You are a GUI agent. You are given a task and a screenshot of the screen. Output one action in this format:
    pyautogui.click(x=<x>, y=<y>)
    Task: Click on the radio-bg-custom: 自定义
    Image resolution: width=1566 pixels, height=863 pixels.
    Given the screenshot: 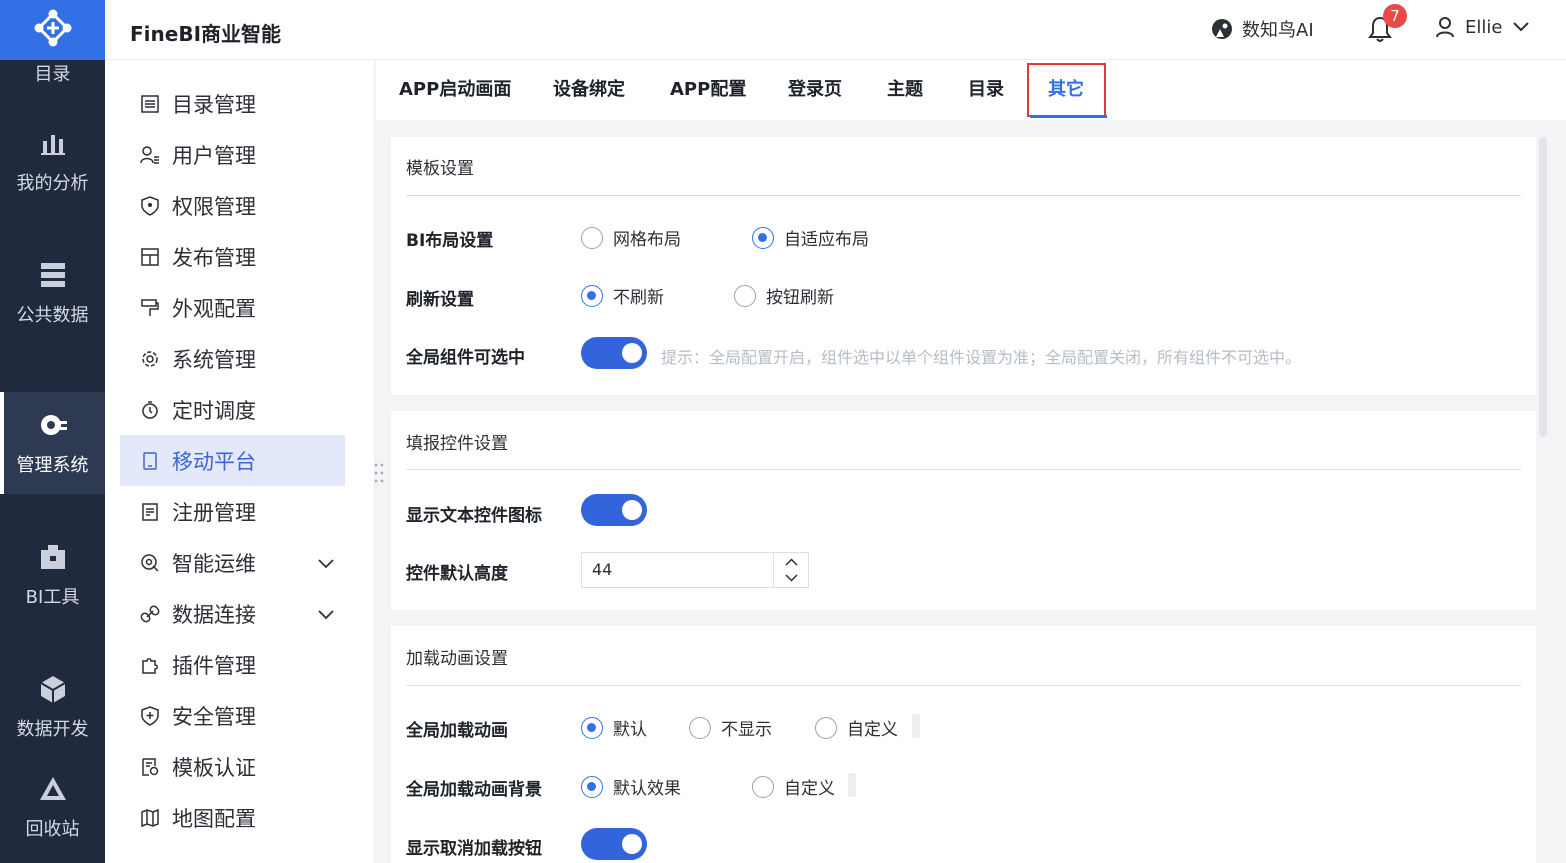 What is the action you would take?
    pyautogui.click(x=793, y=786)
    